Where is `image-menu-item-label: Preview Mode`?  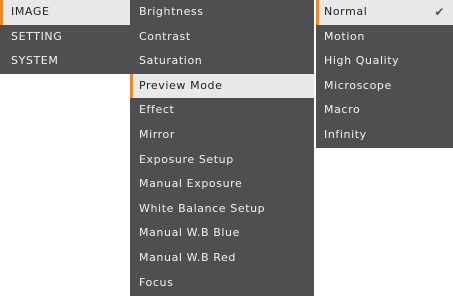 image-menu-item-label: Preview Mode is located at coordinates (181, 85).